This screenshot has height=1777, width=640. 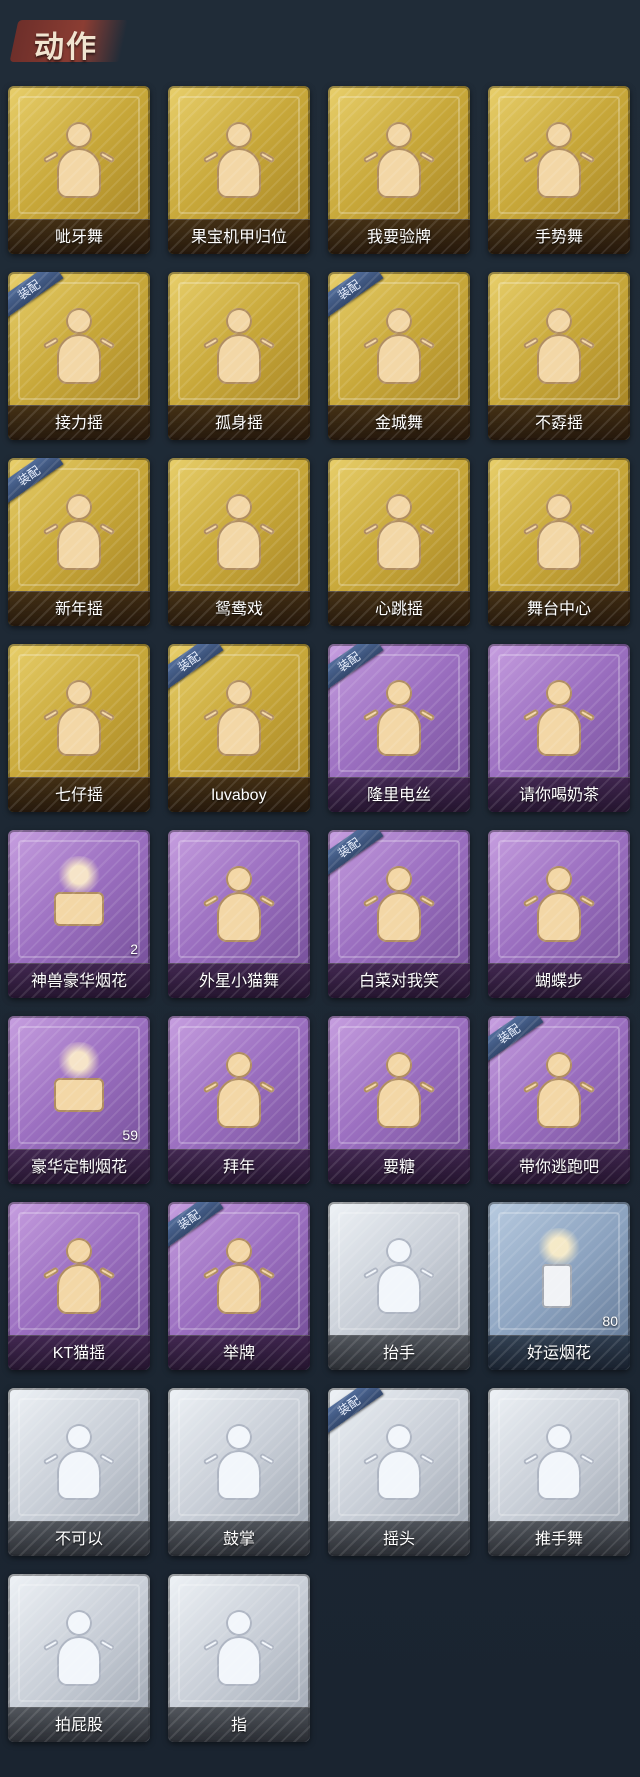 I want to click on push-hands-figure-icon, so click(x=559, y=1464).